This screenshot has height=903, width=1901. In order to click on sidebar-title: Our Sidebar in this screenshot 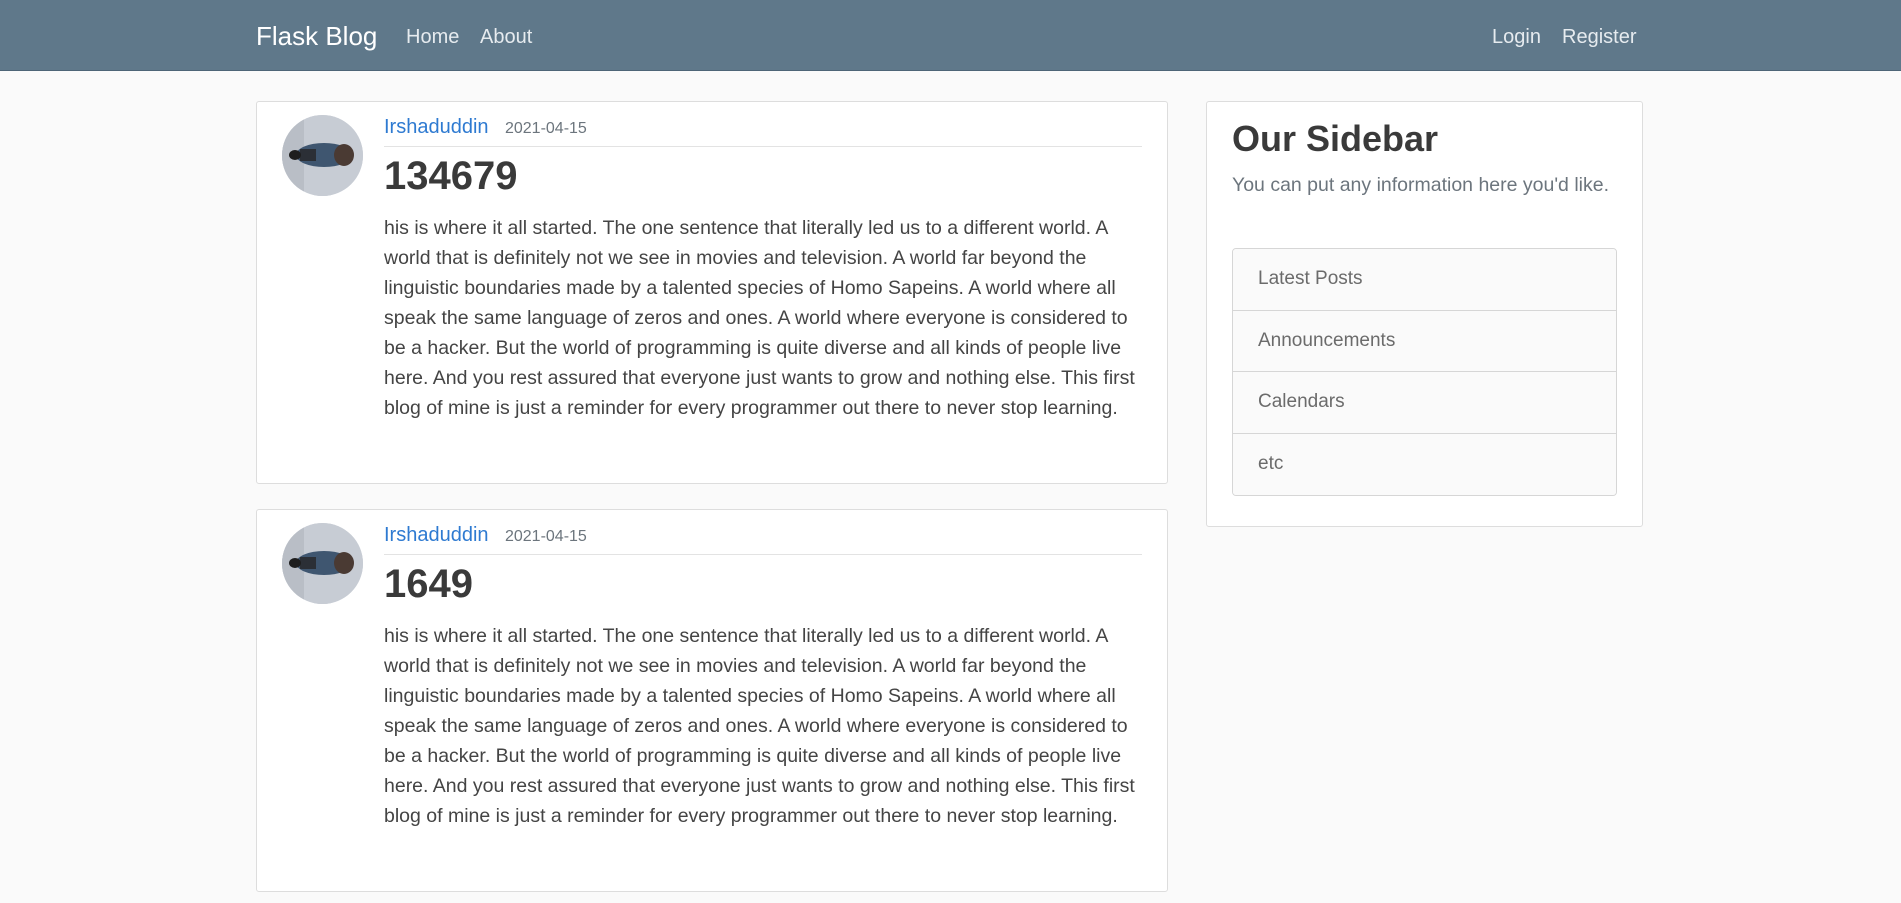, I will do `click(1335, 138)`.